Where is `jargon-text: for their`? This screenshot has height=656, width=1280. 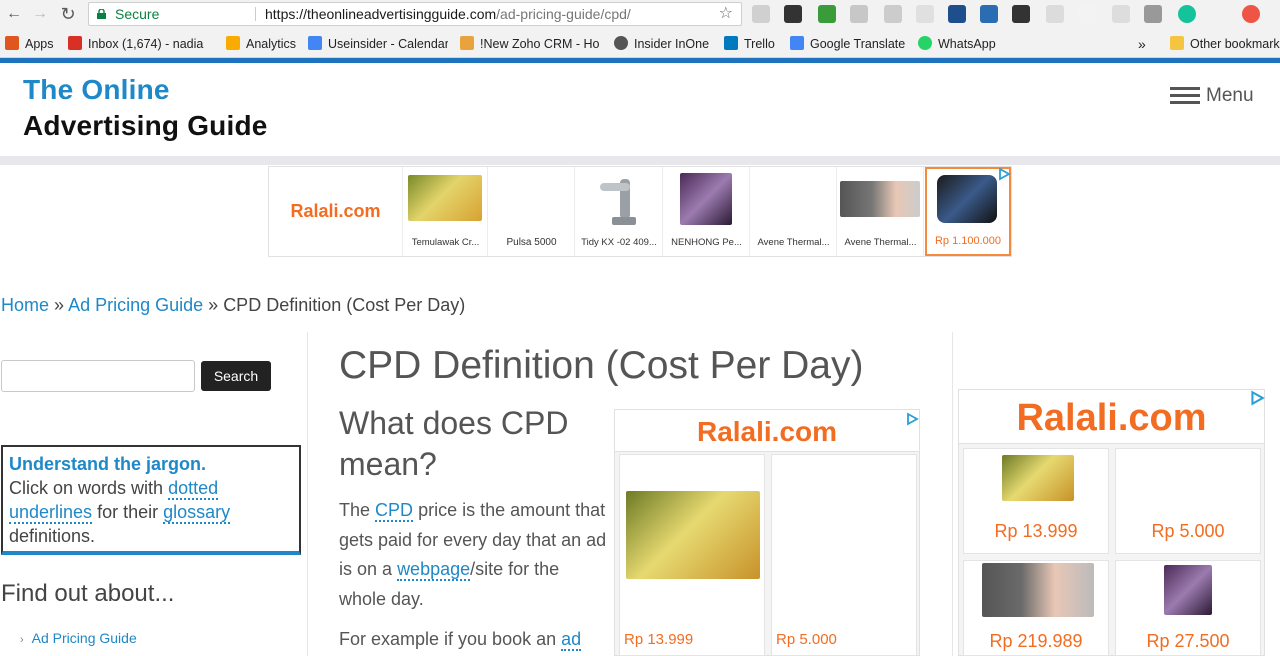 jargon-text: for their is located at coordinates (128, 512).